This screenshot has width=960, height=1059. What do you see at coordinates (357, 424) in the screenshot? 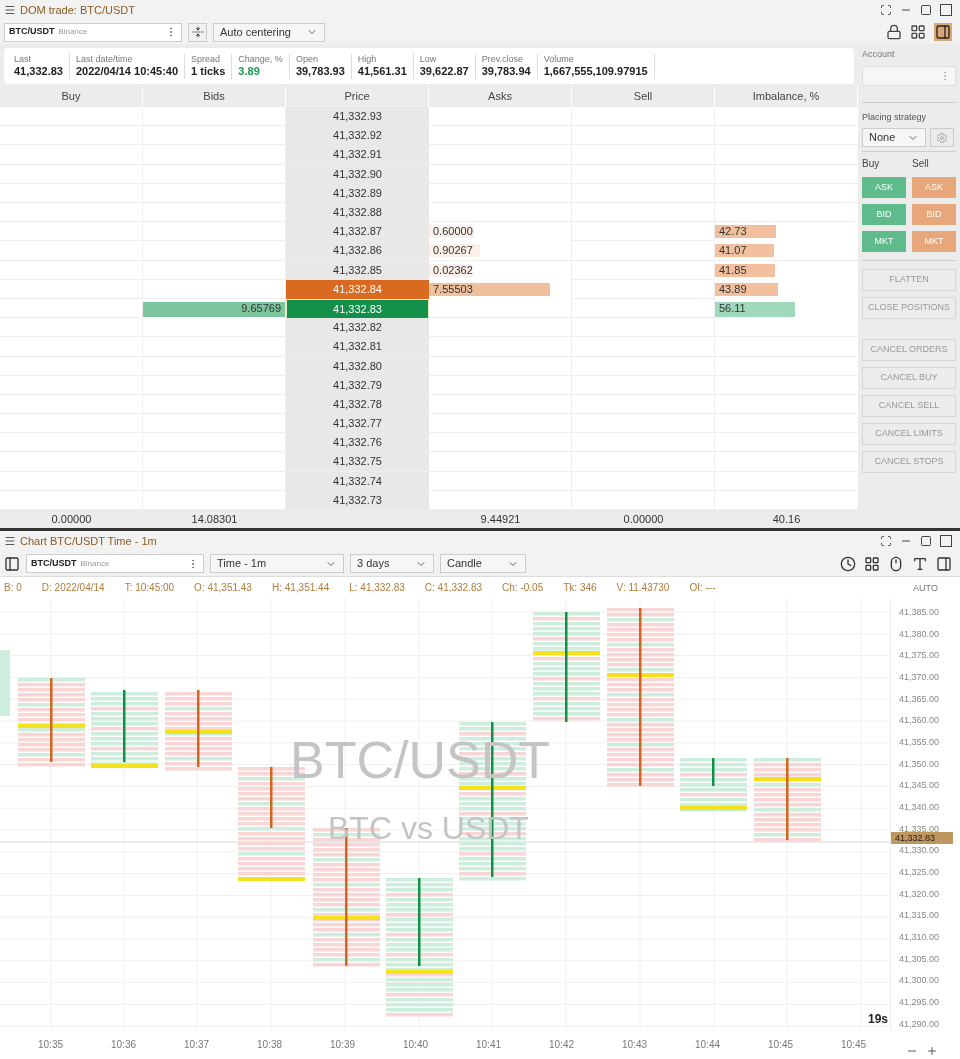
I see `price-cell: 41,332.77` at bounding box center [357, 424].